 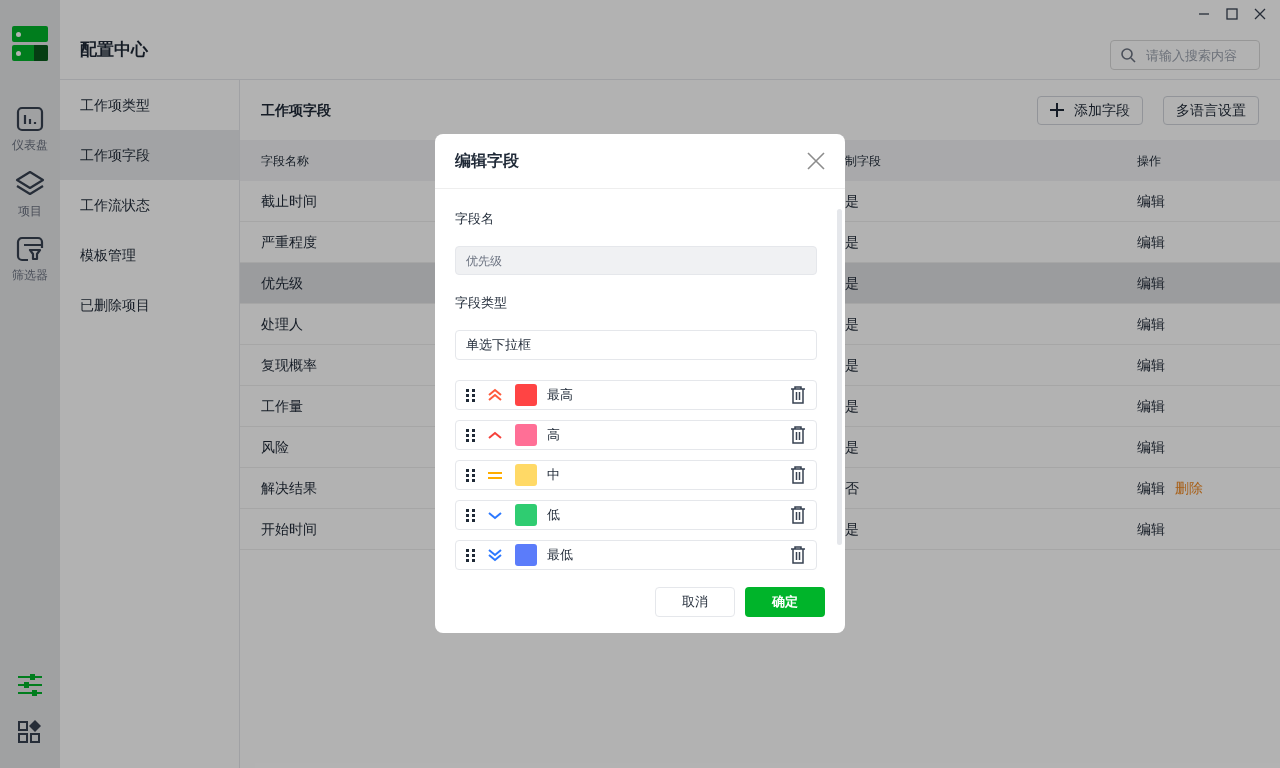 What do you see at coordinates (289, 487) in the screenshot?
I see `table-cell: 解决结果` at bounding box center [289, 487].